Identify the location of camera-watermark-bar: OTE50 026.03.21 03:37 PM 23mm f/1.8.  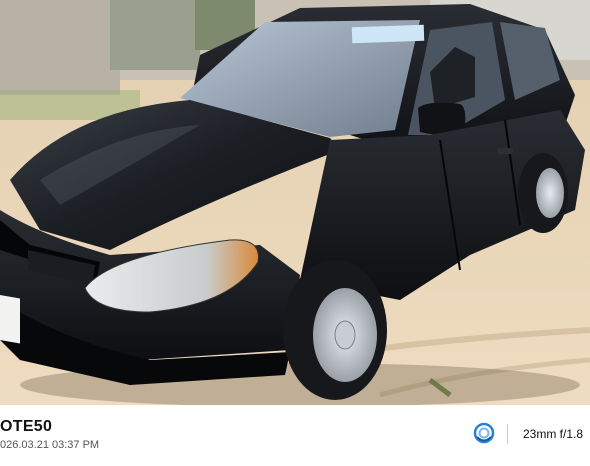
(295, 435).